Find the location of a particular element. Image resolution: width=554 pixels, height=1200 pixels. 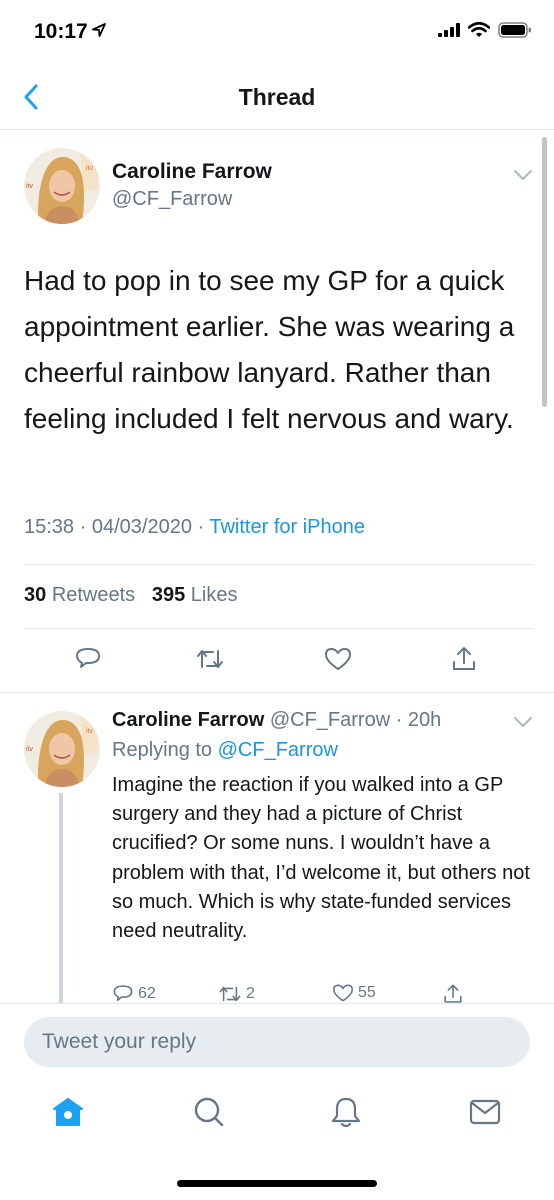

reply-button is located at coordinates (88, 659).